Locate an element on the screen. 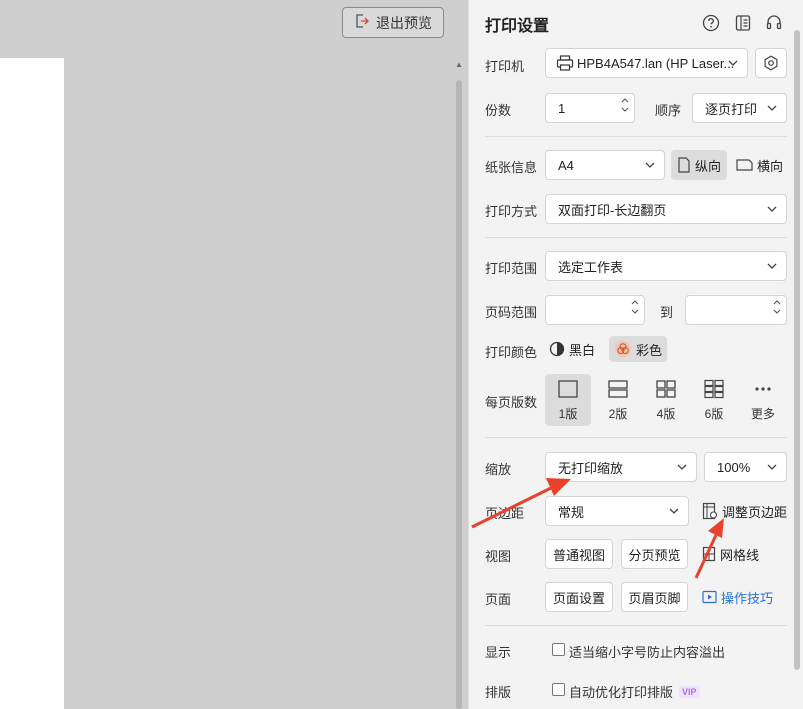 The width and height of the screenshot is (803, 709). page-range-label: 页码范围 is located at coordinates (511, 312).